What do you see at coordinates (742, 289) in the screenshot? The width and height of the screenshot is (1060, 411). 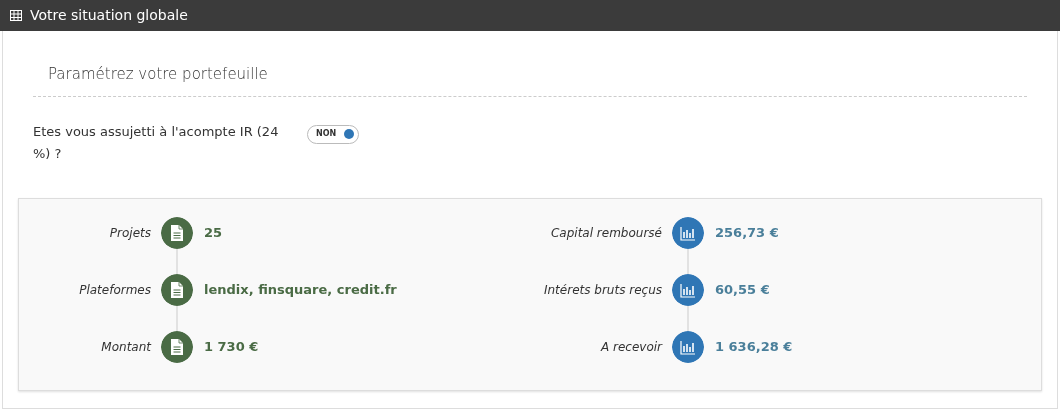 I see `stat-value: 60,55 €` at bounding box center [742, 289].